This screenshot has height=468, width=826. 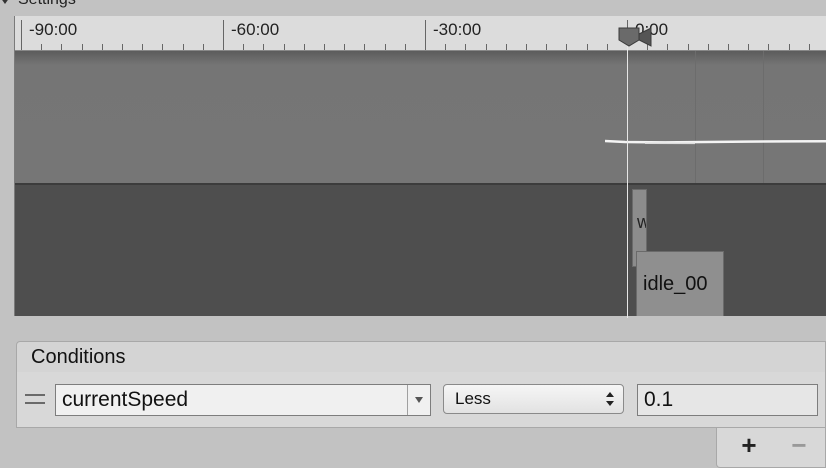 I want to click on ruler-label: -30:00, so click(x=457, y=29).